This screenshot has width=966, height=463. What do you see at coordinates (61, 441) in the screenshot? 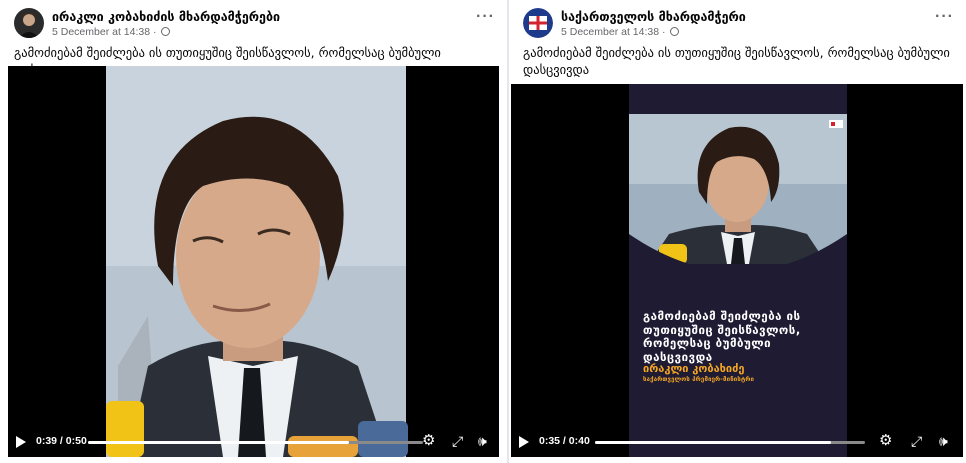
I see `video-time: 0:39 / 0:50` at bounding box center [61, 441].